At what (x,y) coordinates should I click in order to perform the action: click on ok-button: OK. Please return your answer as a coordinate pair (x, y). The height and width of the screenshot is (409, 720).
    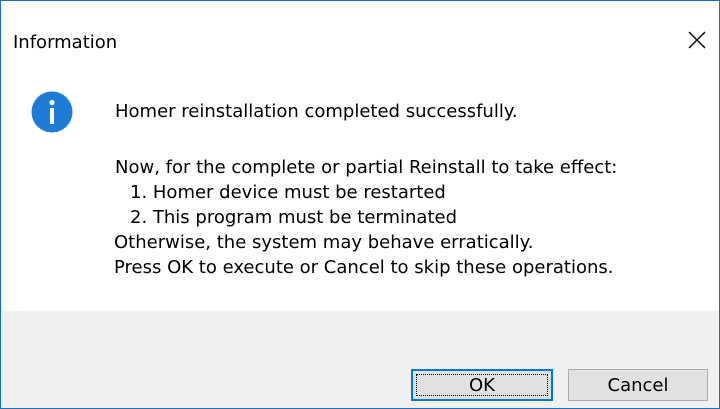
    Looking at the image, I should click on (482, 385).